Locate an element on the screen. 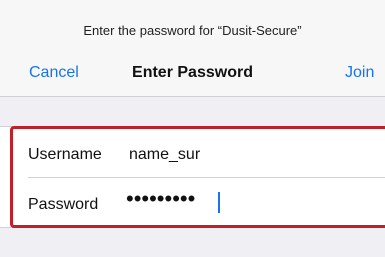  username-field: name_sur is located at coordinates (164, 155).